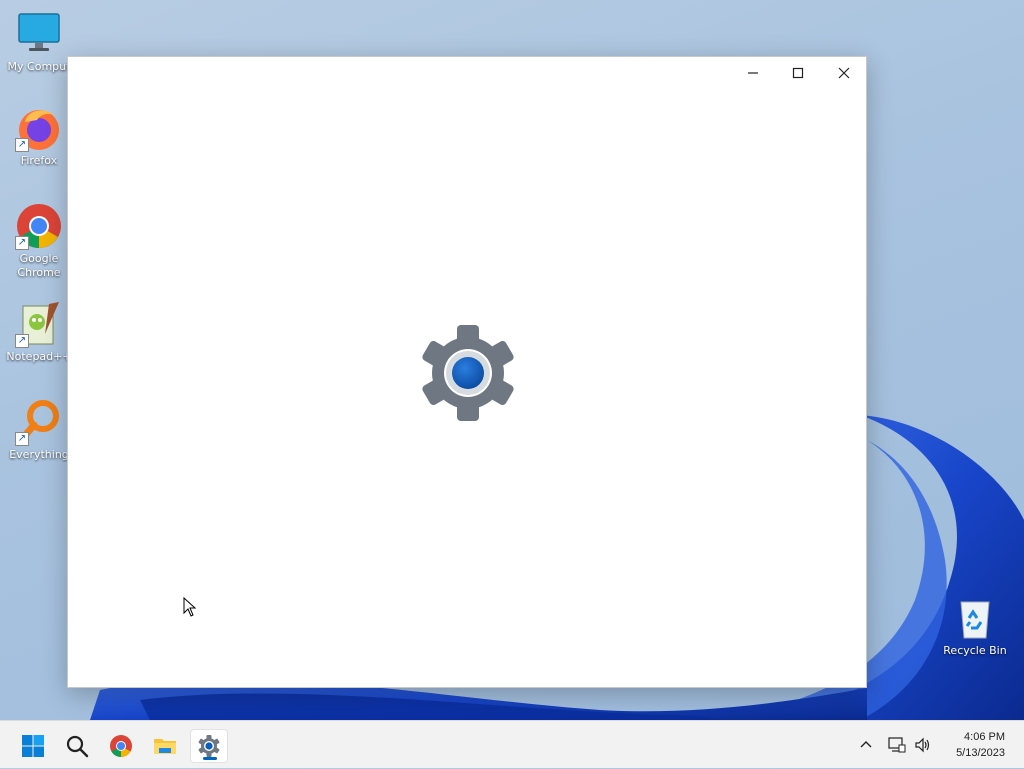 The width and height of the screenshot is (1024, 769). I want to click on chevron-up-icon, so click(866, 745).